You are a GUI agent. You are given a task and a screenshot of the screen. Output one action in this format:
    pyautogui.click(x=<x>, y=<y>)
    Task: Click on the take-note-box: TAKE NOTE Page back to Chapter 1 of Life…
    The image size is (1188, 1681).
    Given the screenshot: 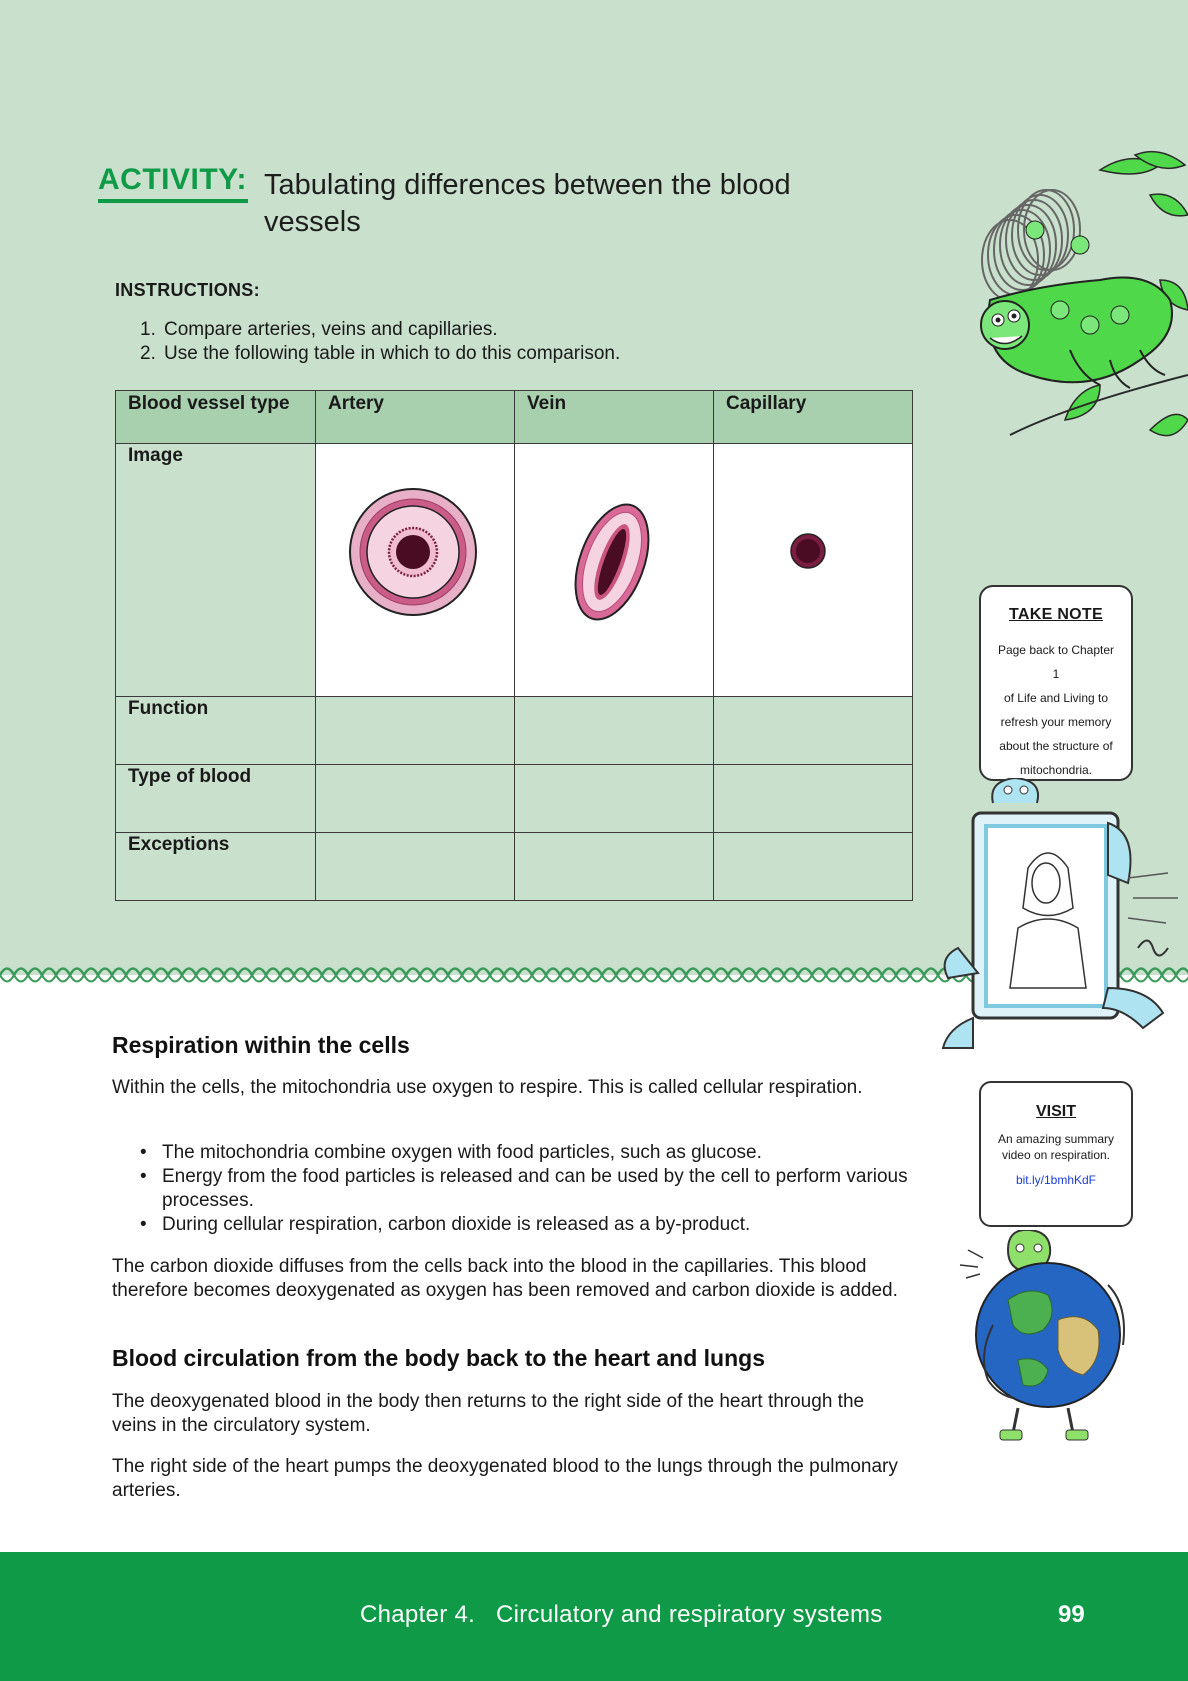 What is the action you would take?
    pyautogui.click(x=1056, y=683)
    